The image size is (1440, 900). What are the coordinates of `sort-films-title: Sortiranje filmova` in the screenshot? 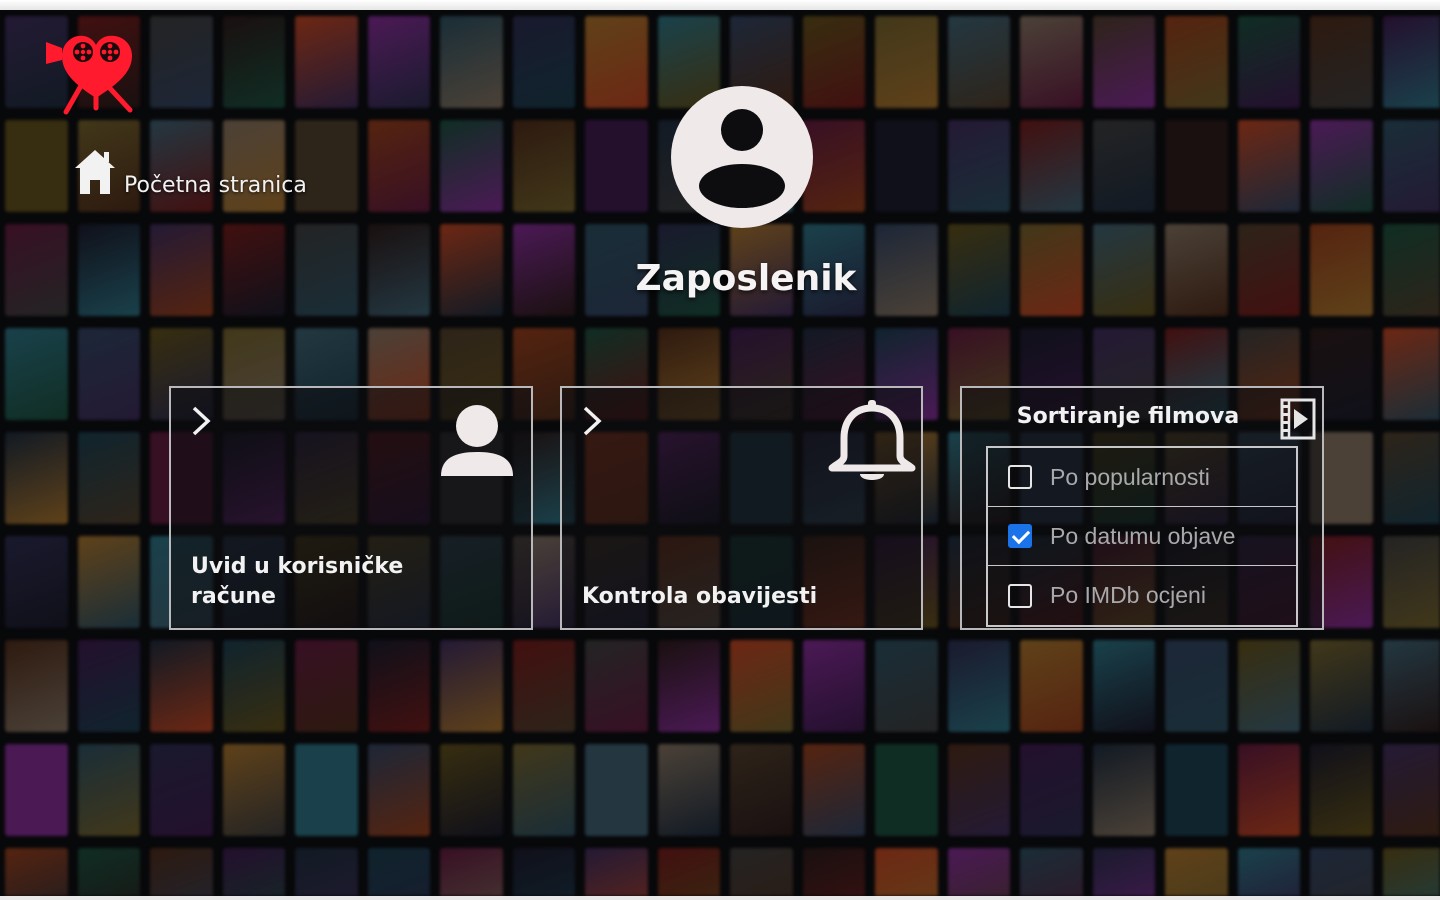 It's located at (1128, 416).